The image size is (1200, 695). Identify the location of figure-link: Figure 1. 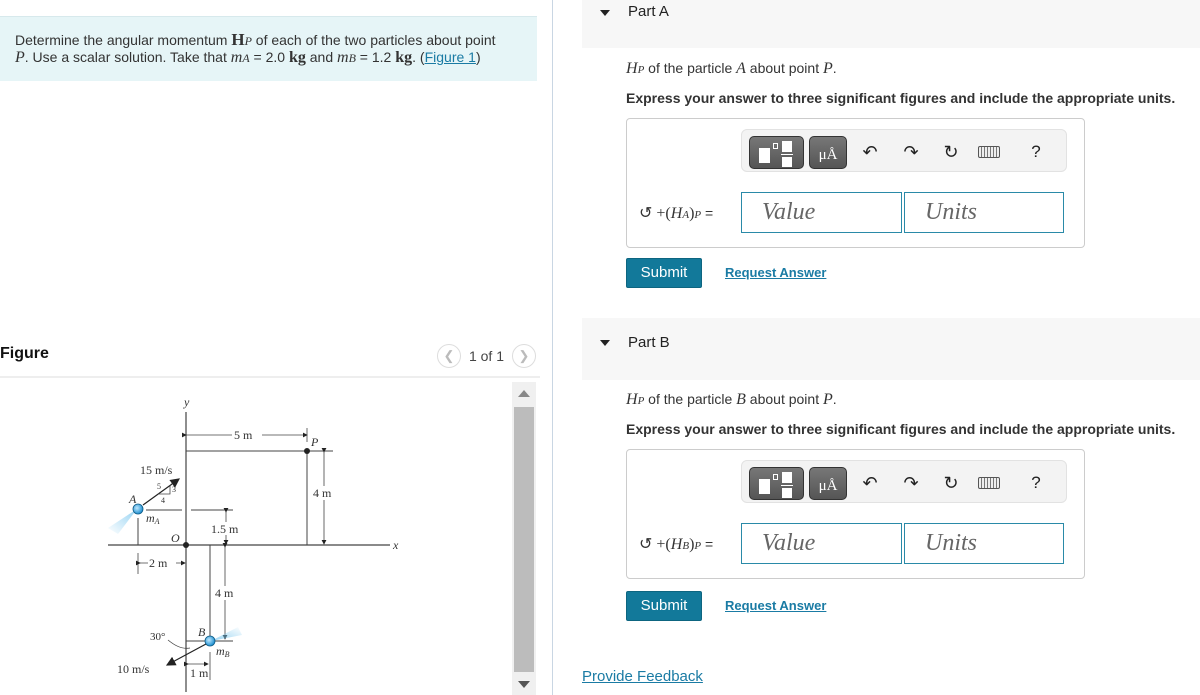
(450, 57).